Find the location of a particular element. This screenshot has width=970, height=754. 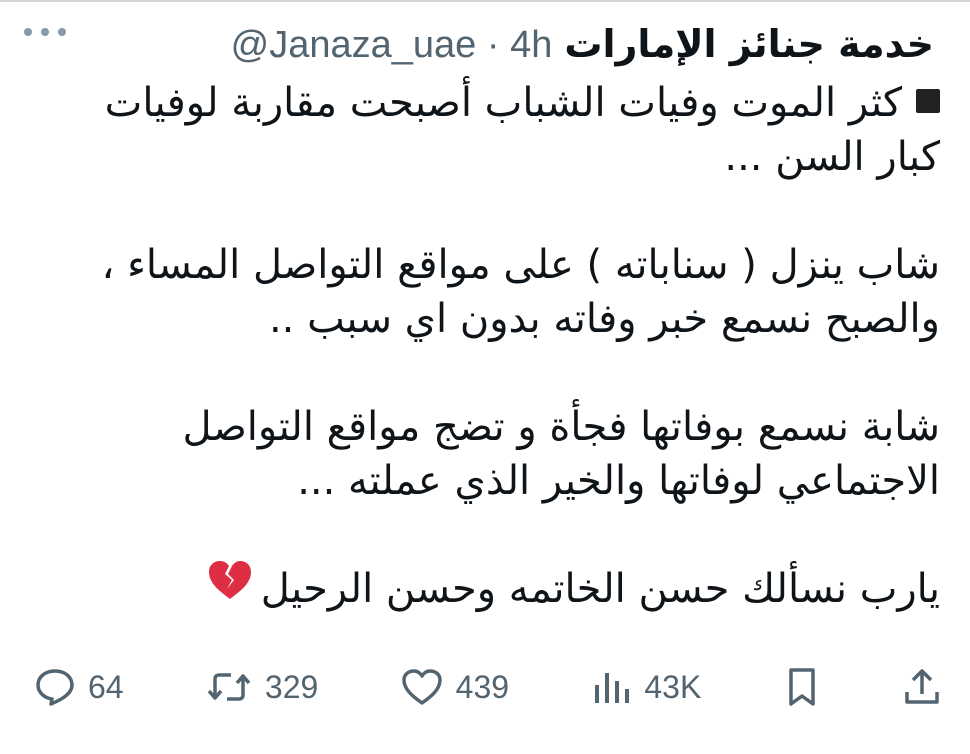

bookmark-icon is located at coordinates (802, 687).